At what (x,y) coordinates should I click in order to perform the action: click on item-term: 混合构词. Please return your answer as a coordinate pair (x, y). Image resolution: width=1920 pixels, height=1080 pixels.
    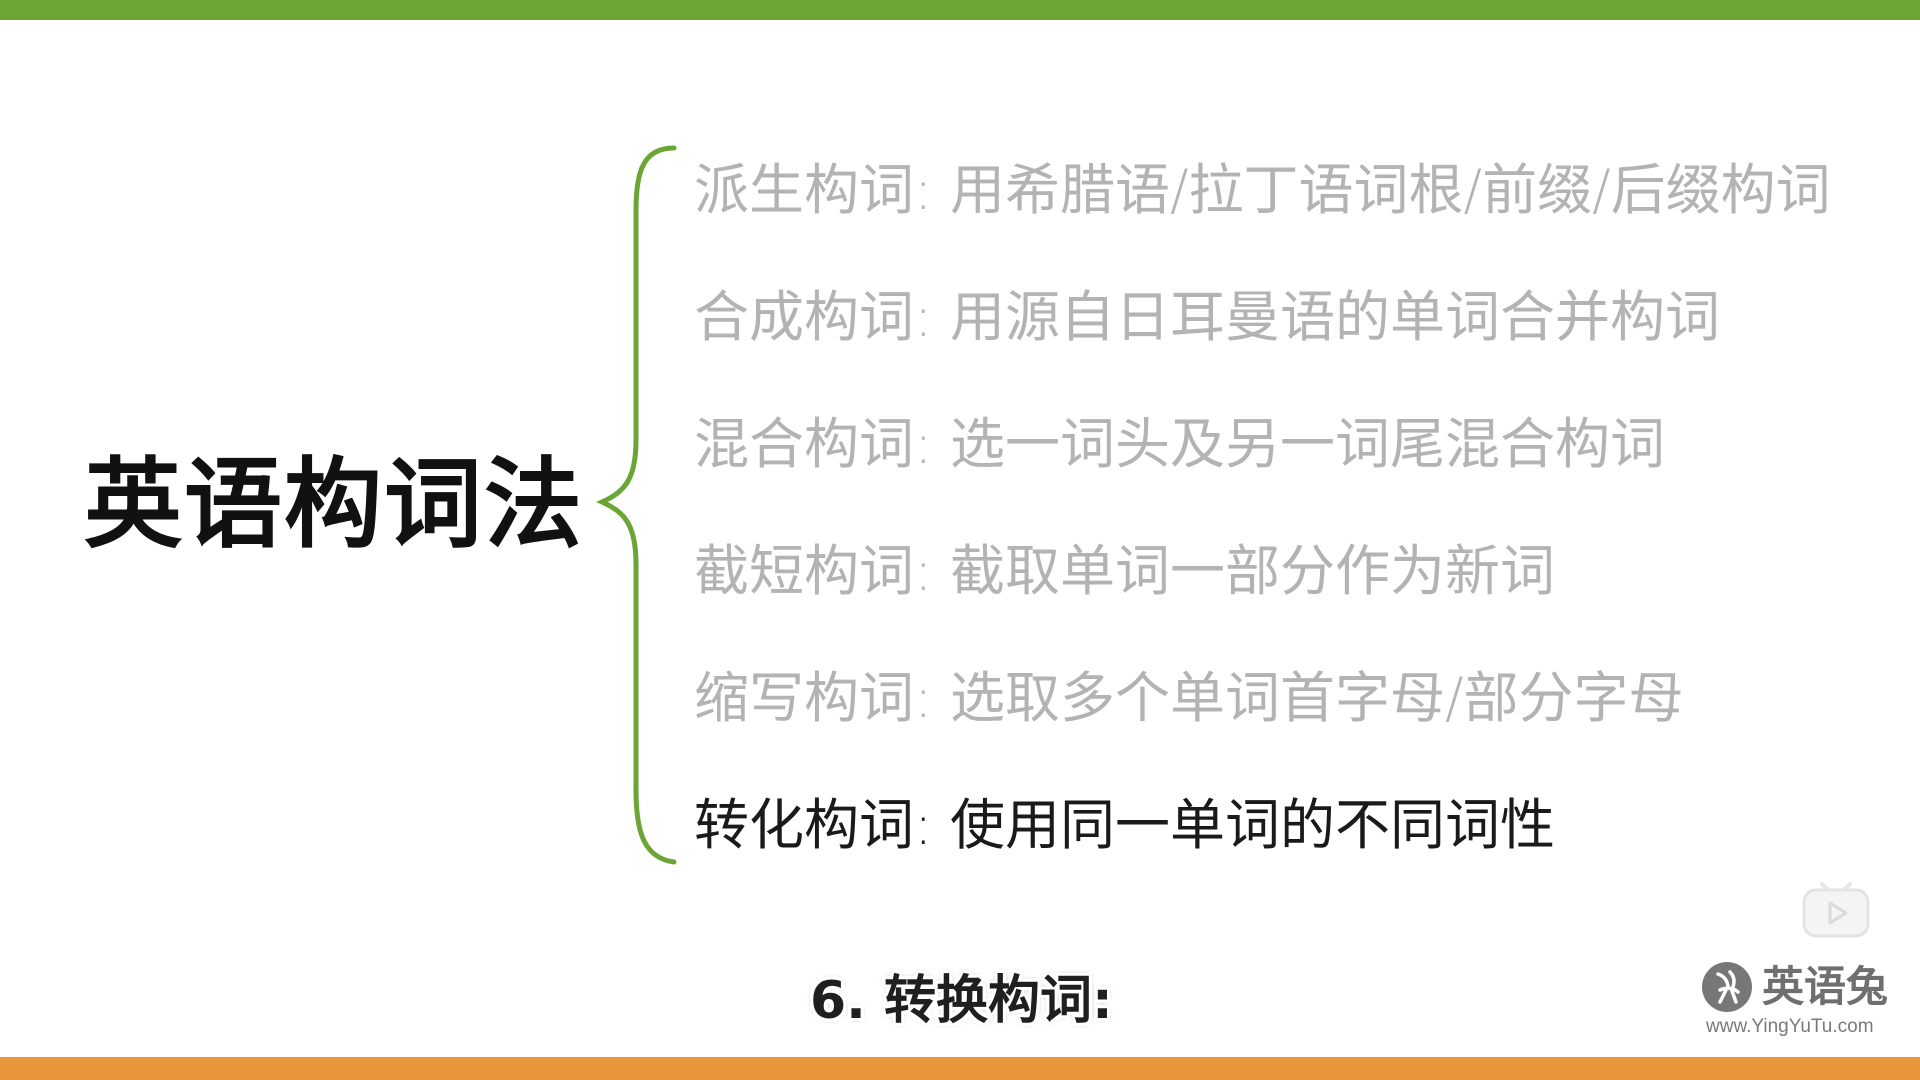
    Looking at the image, I should click on (804, 444).